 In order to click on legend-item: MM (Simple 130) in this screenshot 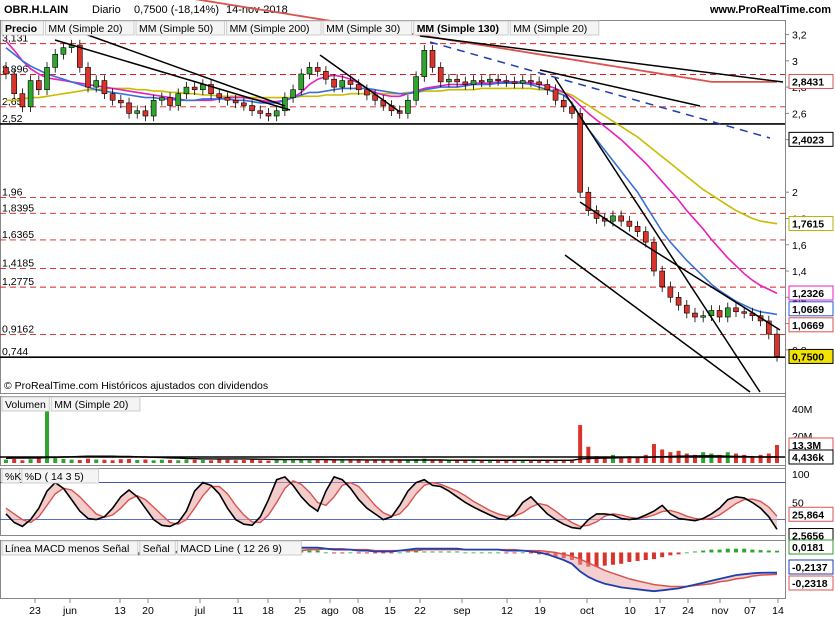, I will do `click(458, 29)`.